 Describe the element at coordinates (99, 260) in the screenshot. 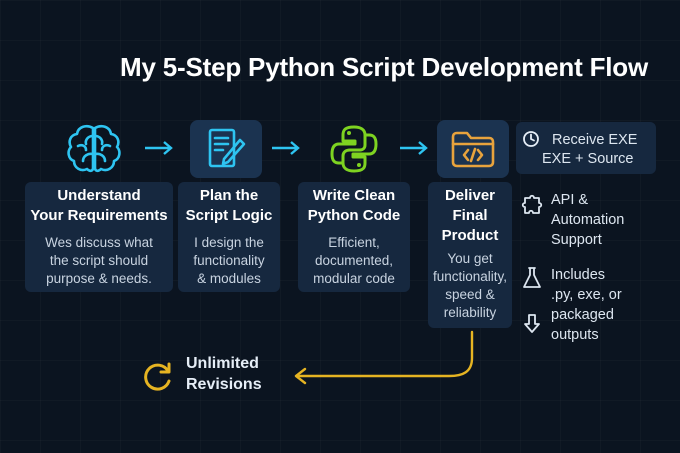

I see `step-1-desc-line: the script should` at that location.